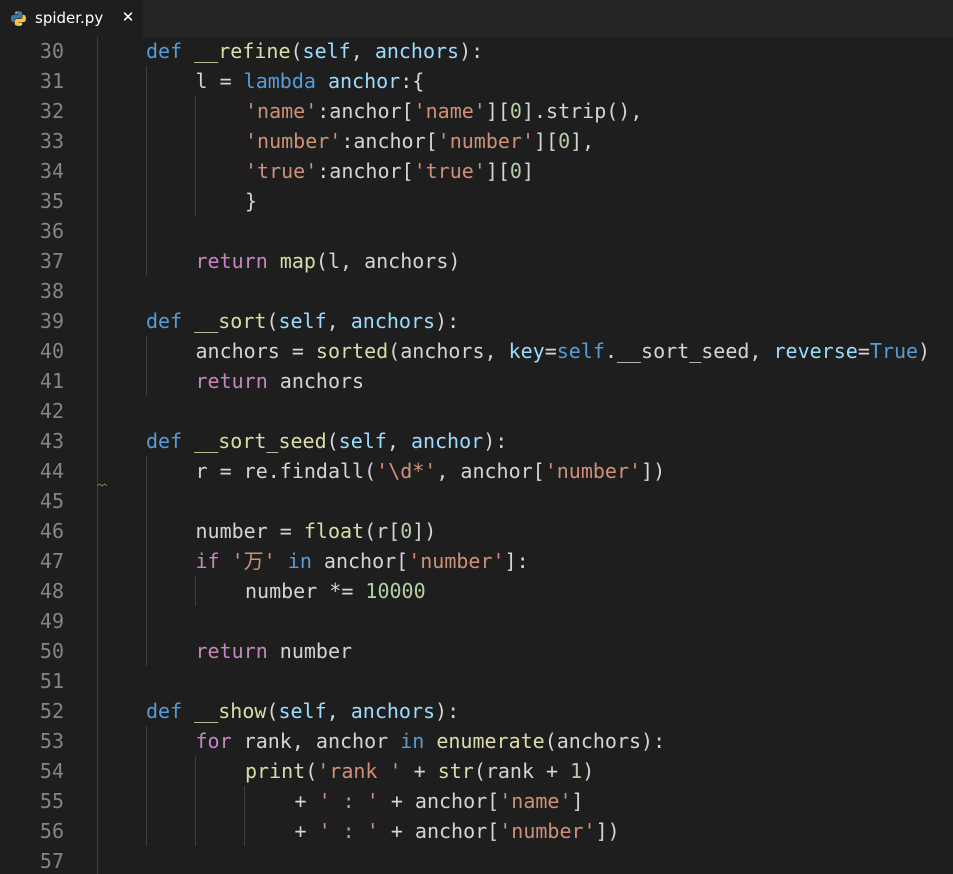  What do you see at coordinates (255, 351) in the screenshot?
I see `code-token: anchors =` at bounding box center [255, 351].